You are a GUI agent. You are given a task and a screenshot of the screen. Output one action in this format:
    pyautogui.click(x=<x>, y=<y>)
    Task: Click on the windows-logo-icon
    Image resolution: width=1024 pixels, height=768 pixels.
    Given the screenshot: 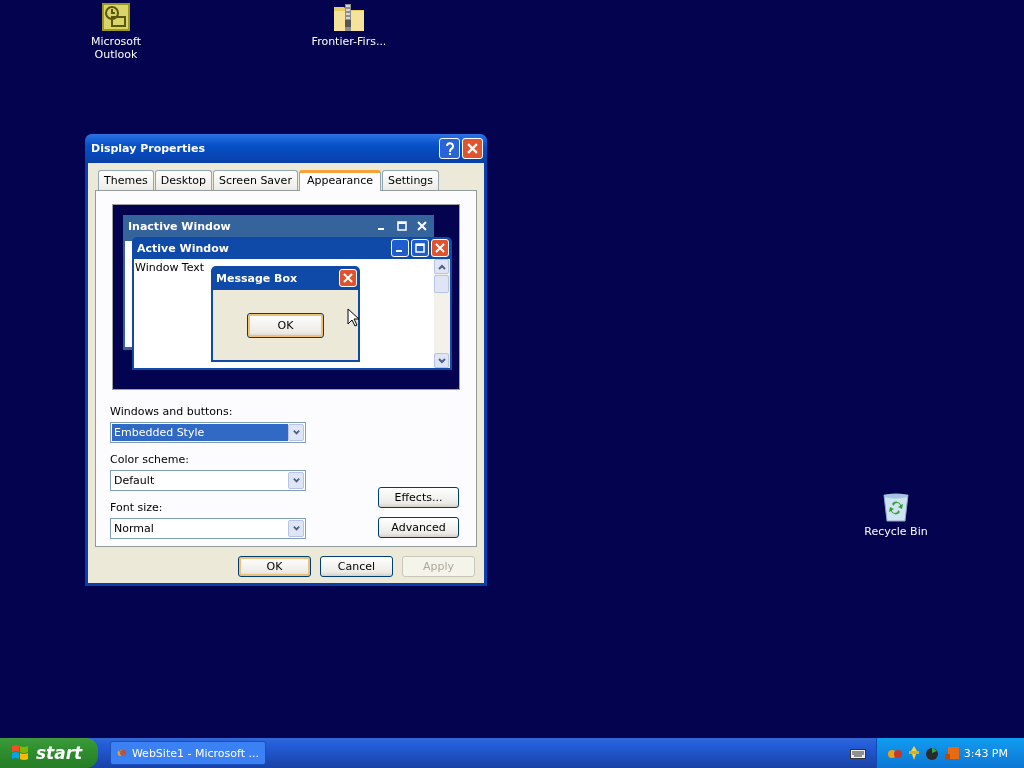 What is the action you would take?
    pyautogui.click(x=20, y=753)
    